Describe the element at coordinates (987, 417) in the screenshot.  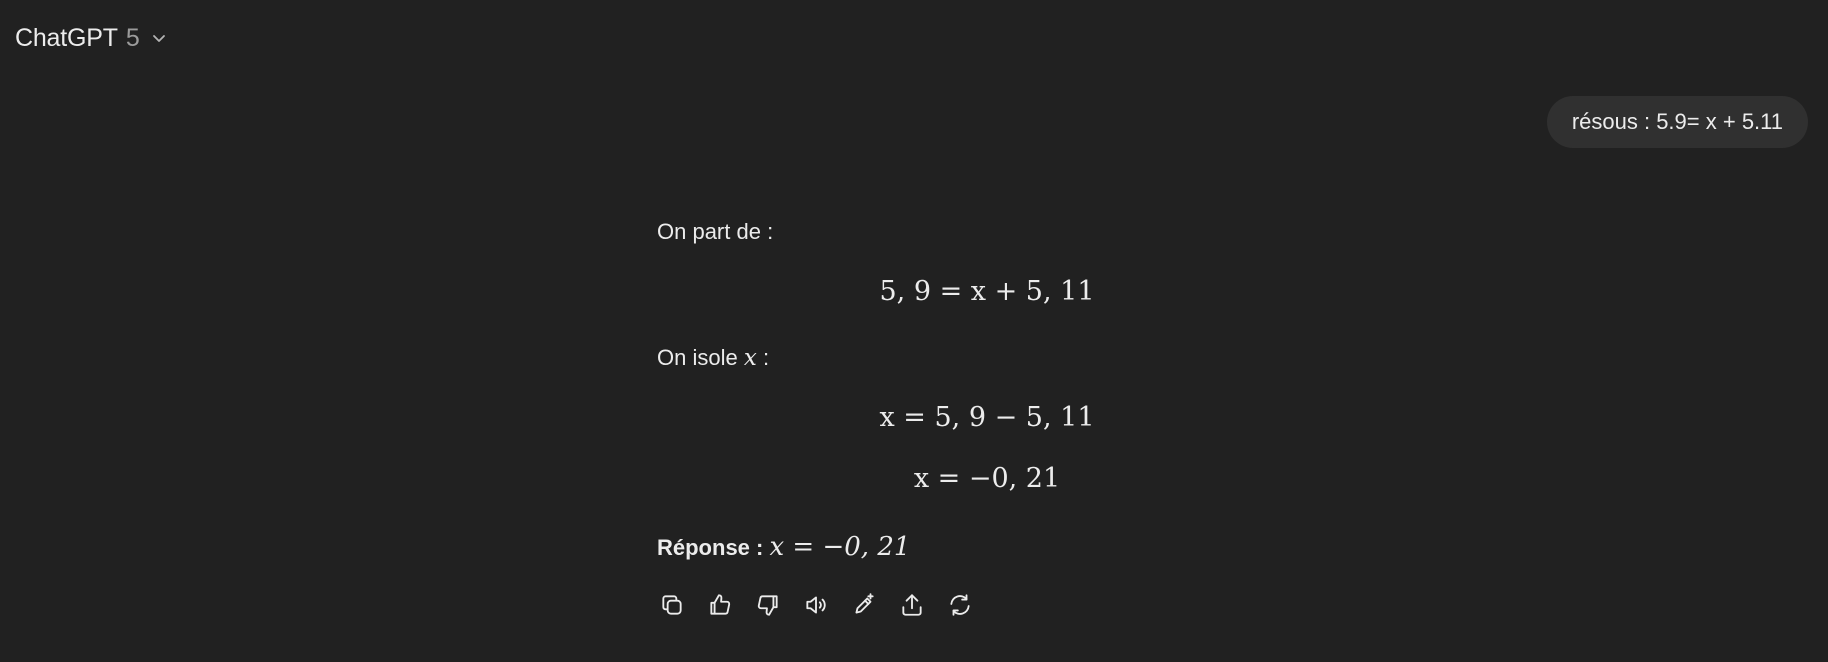
I see `equation-2: x = 5, 9 − 5, 11` at that location.